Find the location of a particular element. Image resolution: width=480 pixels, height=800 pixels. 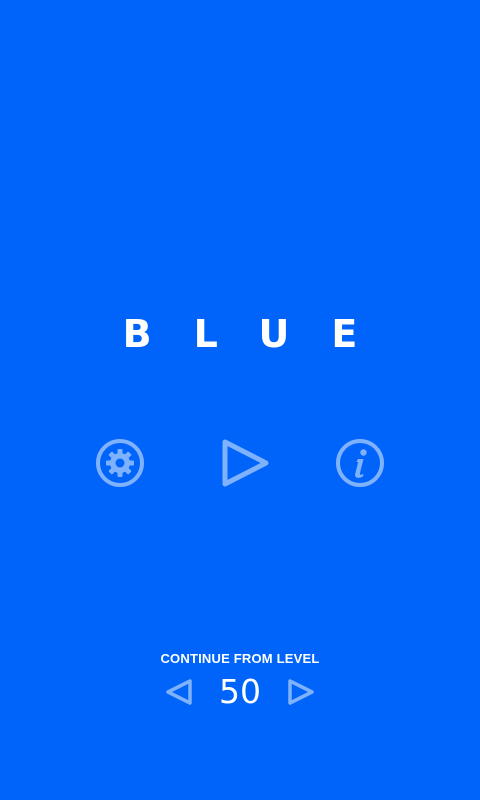

play-button is located at coordinates (244, 463).